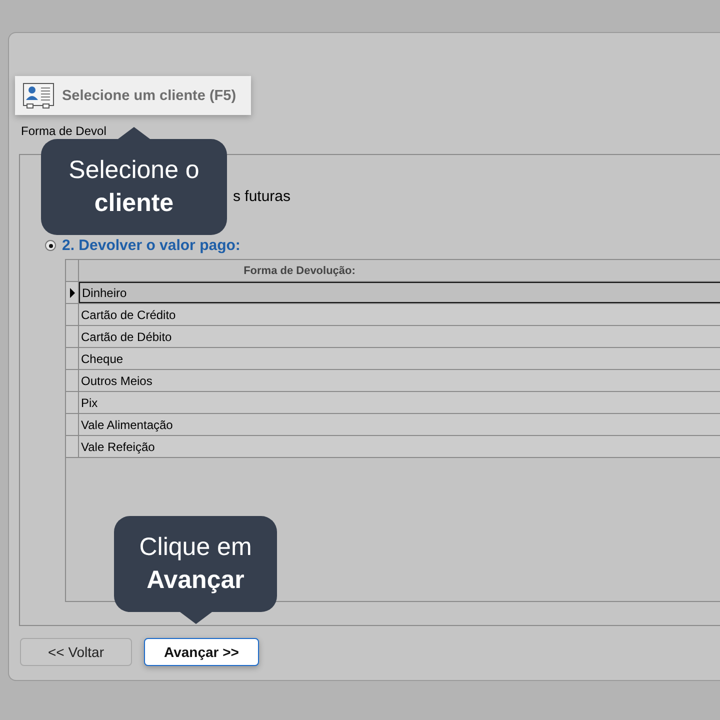  I want to click on option-label: 2. Devolver o valor pago:, so click(151, 245).